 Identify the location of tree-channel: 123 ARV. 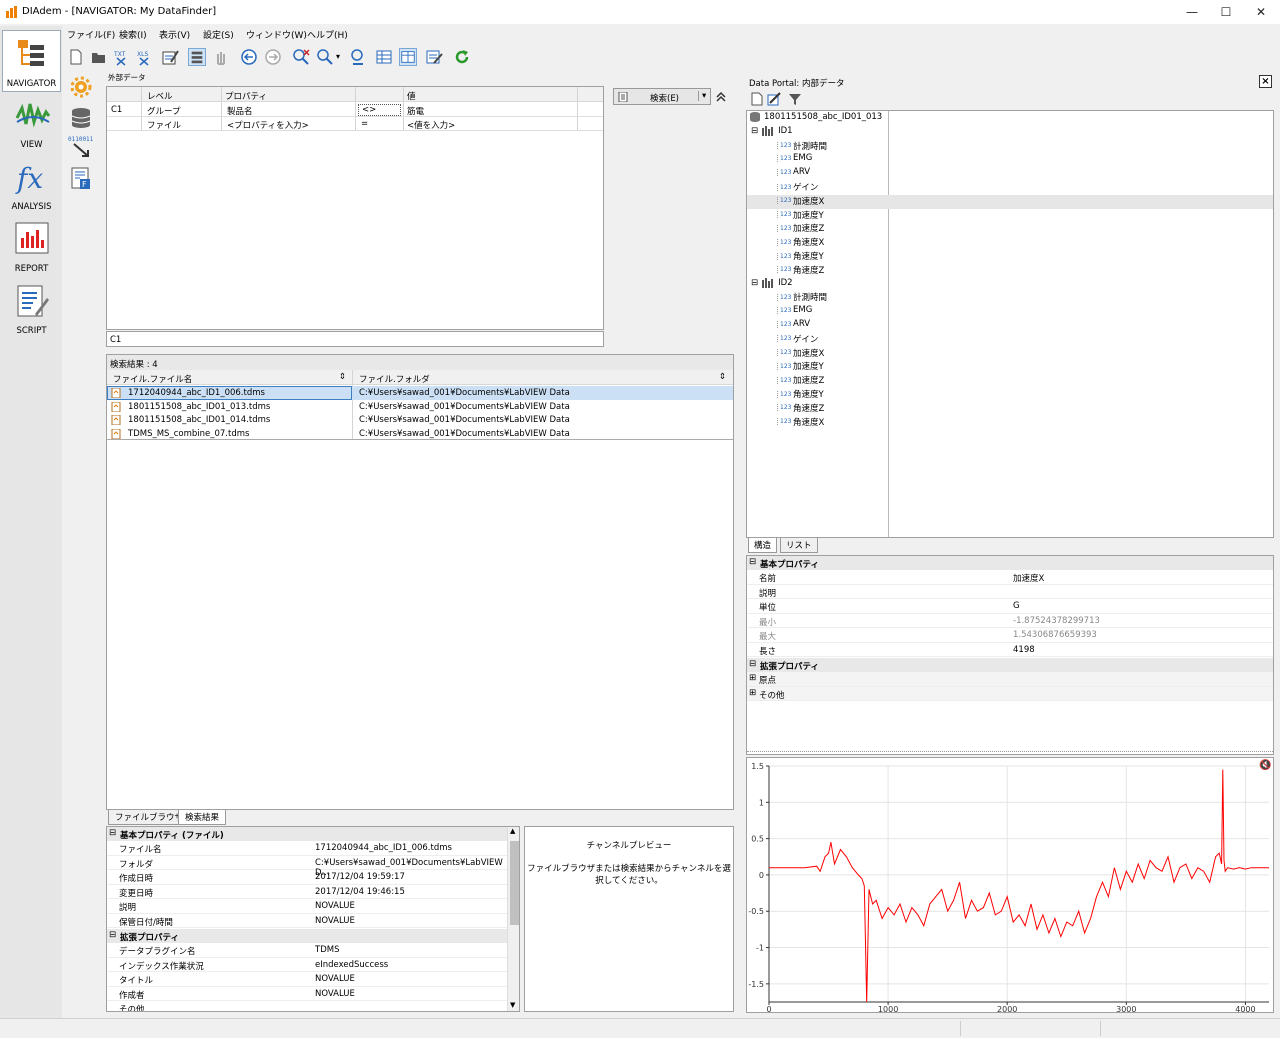
(793, 326).